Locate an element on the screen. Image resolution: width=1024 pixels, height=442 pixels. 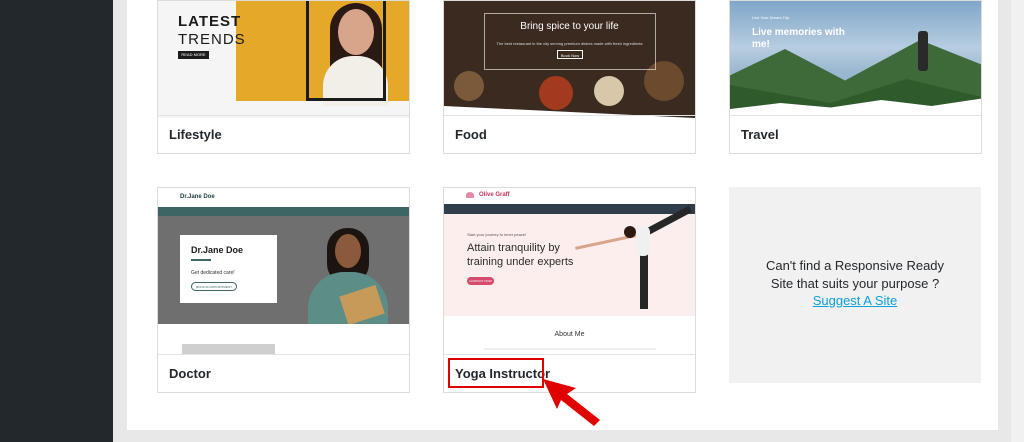
preview-heading: Live memories with me! is located at coordinates (798, 38).